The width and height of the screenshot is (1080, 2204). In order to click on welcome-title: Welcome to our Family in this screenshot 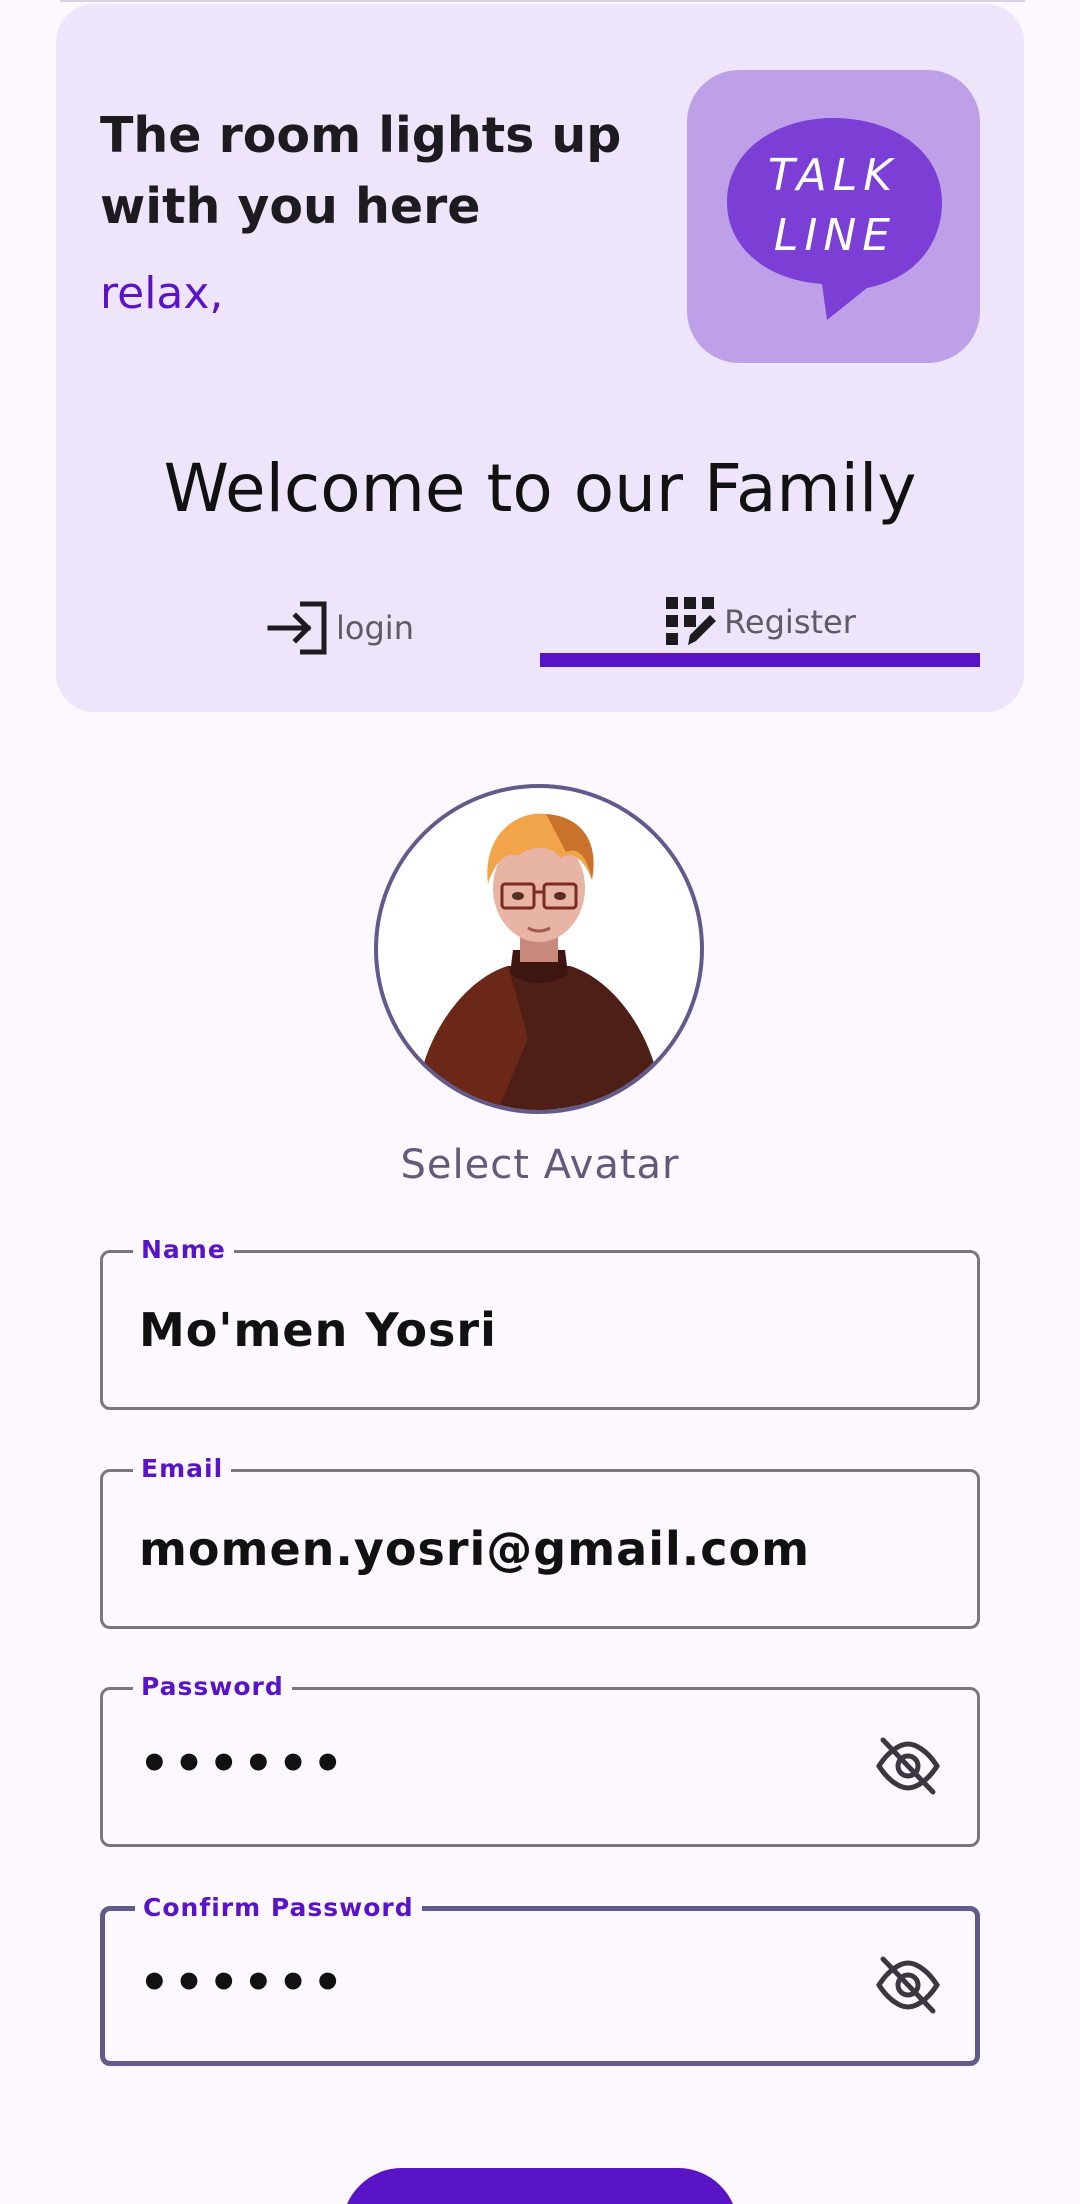, I will do `click(540, 488)`.